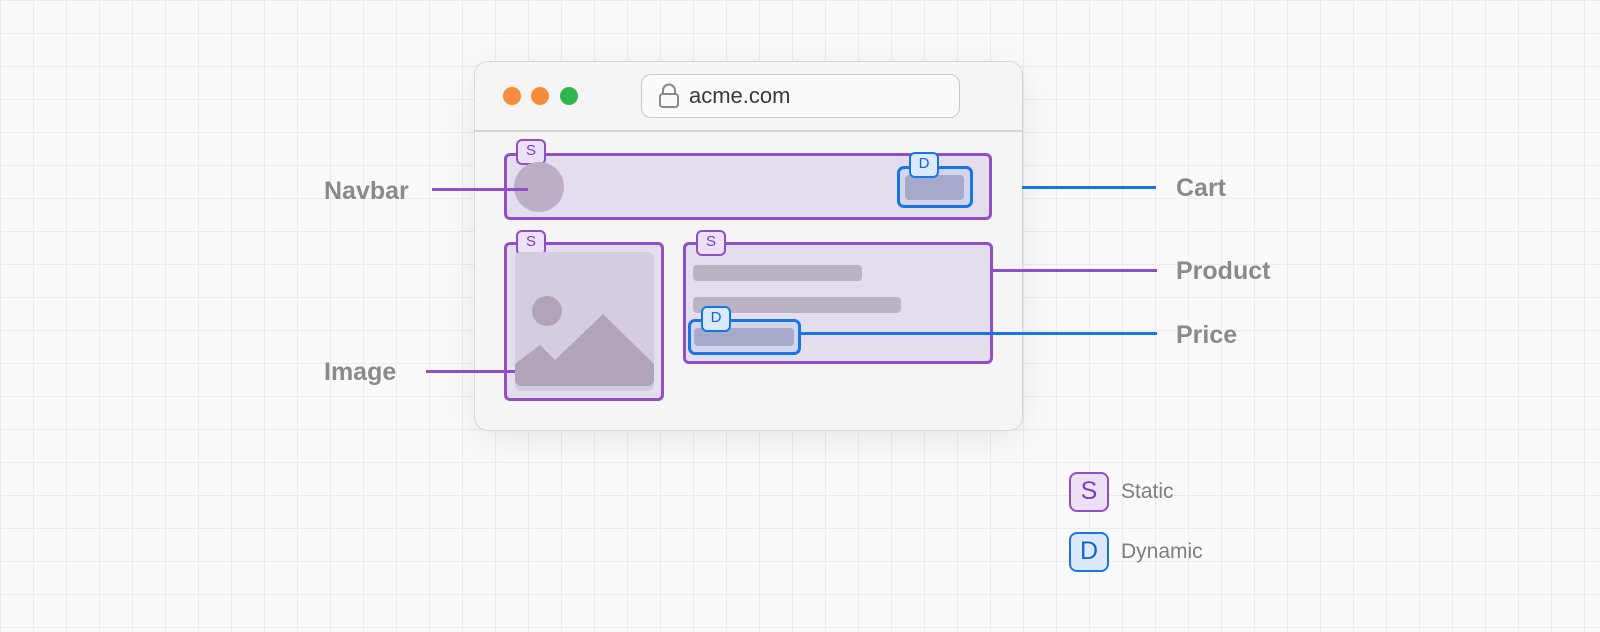 The width and height of the screenshot is (1600, 632). What do you see at coordinates (366, 191) in the screenshot?
I see `navbar-label: Navbar` at bounding box center [366, 191].